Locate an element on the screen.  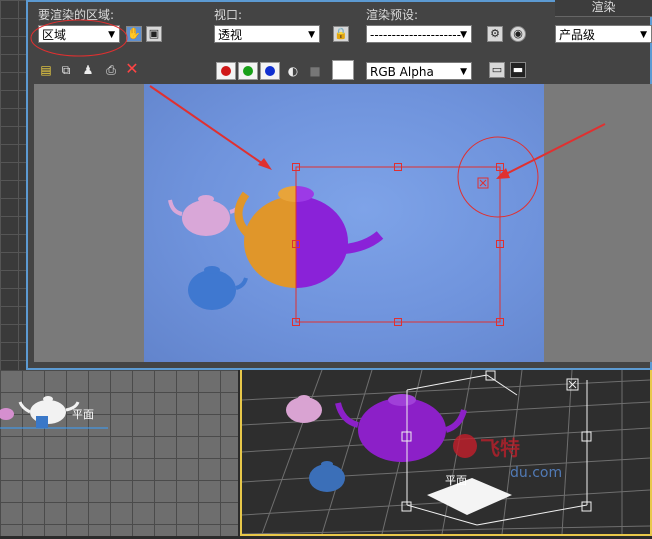
region-handle-right is located at coordinates (500, 244).